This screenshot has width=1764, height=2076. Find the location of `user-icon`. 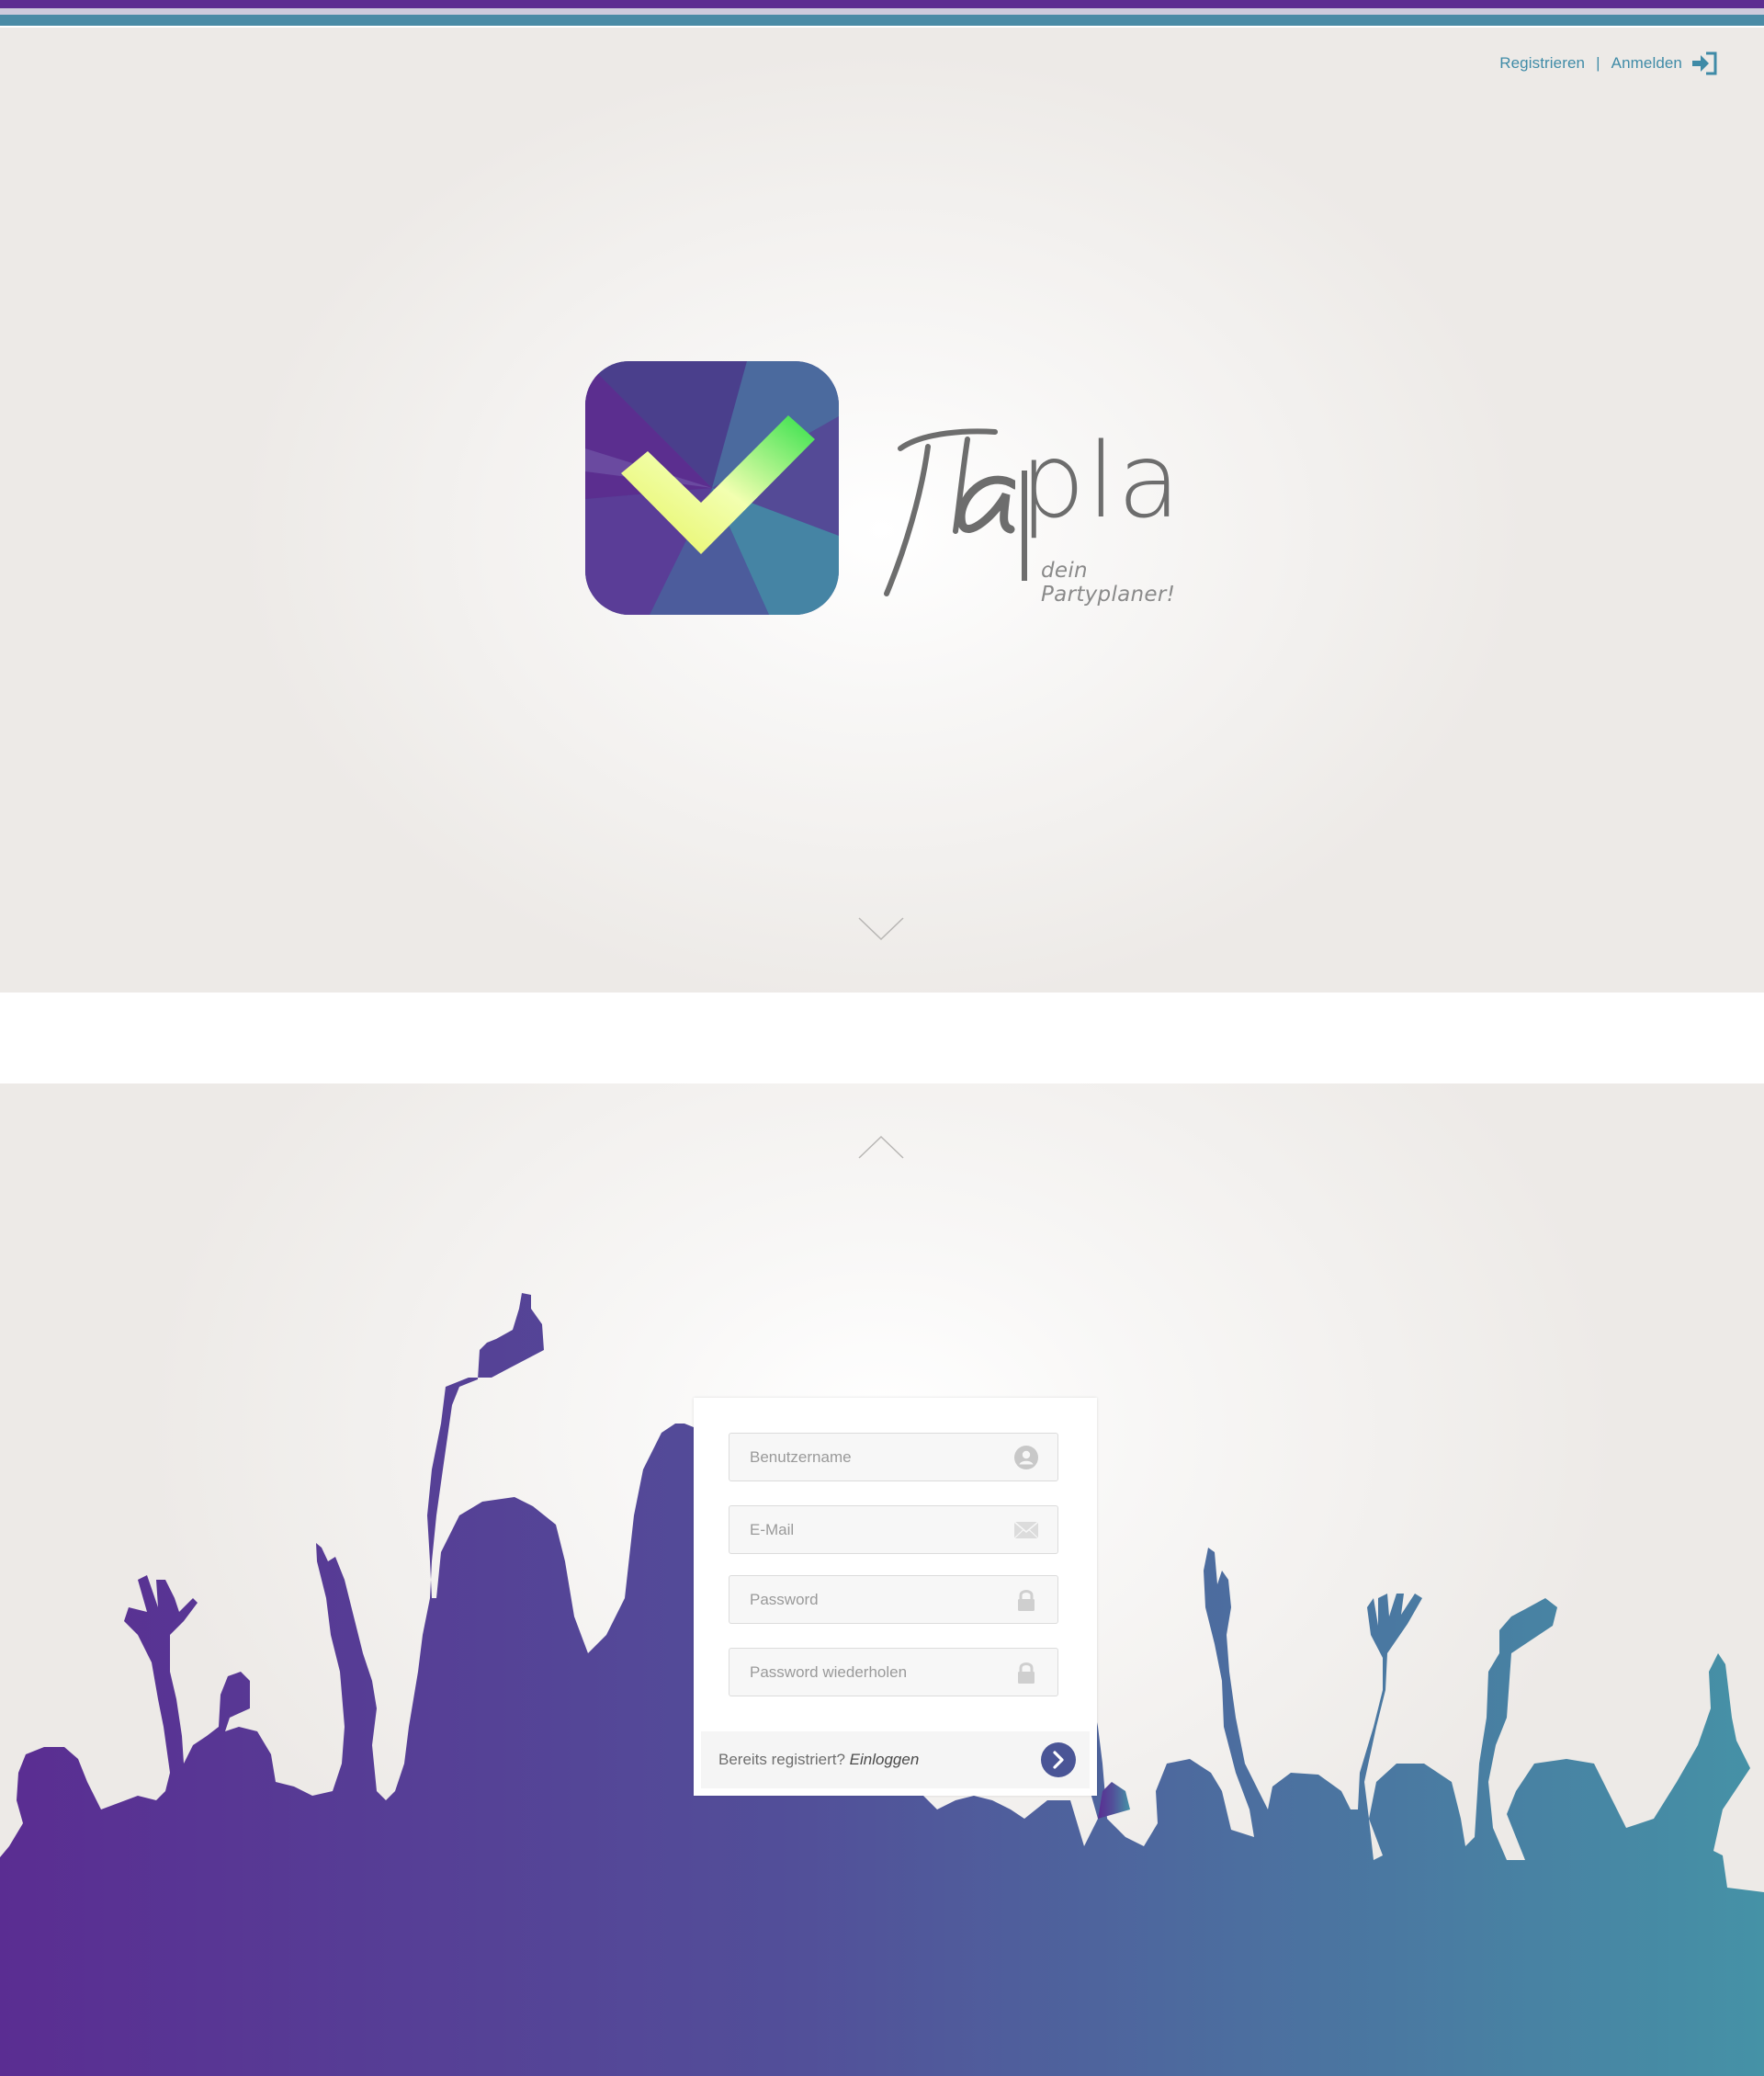

user-icon is located at coordinates (1026, 1457).